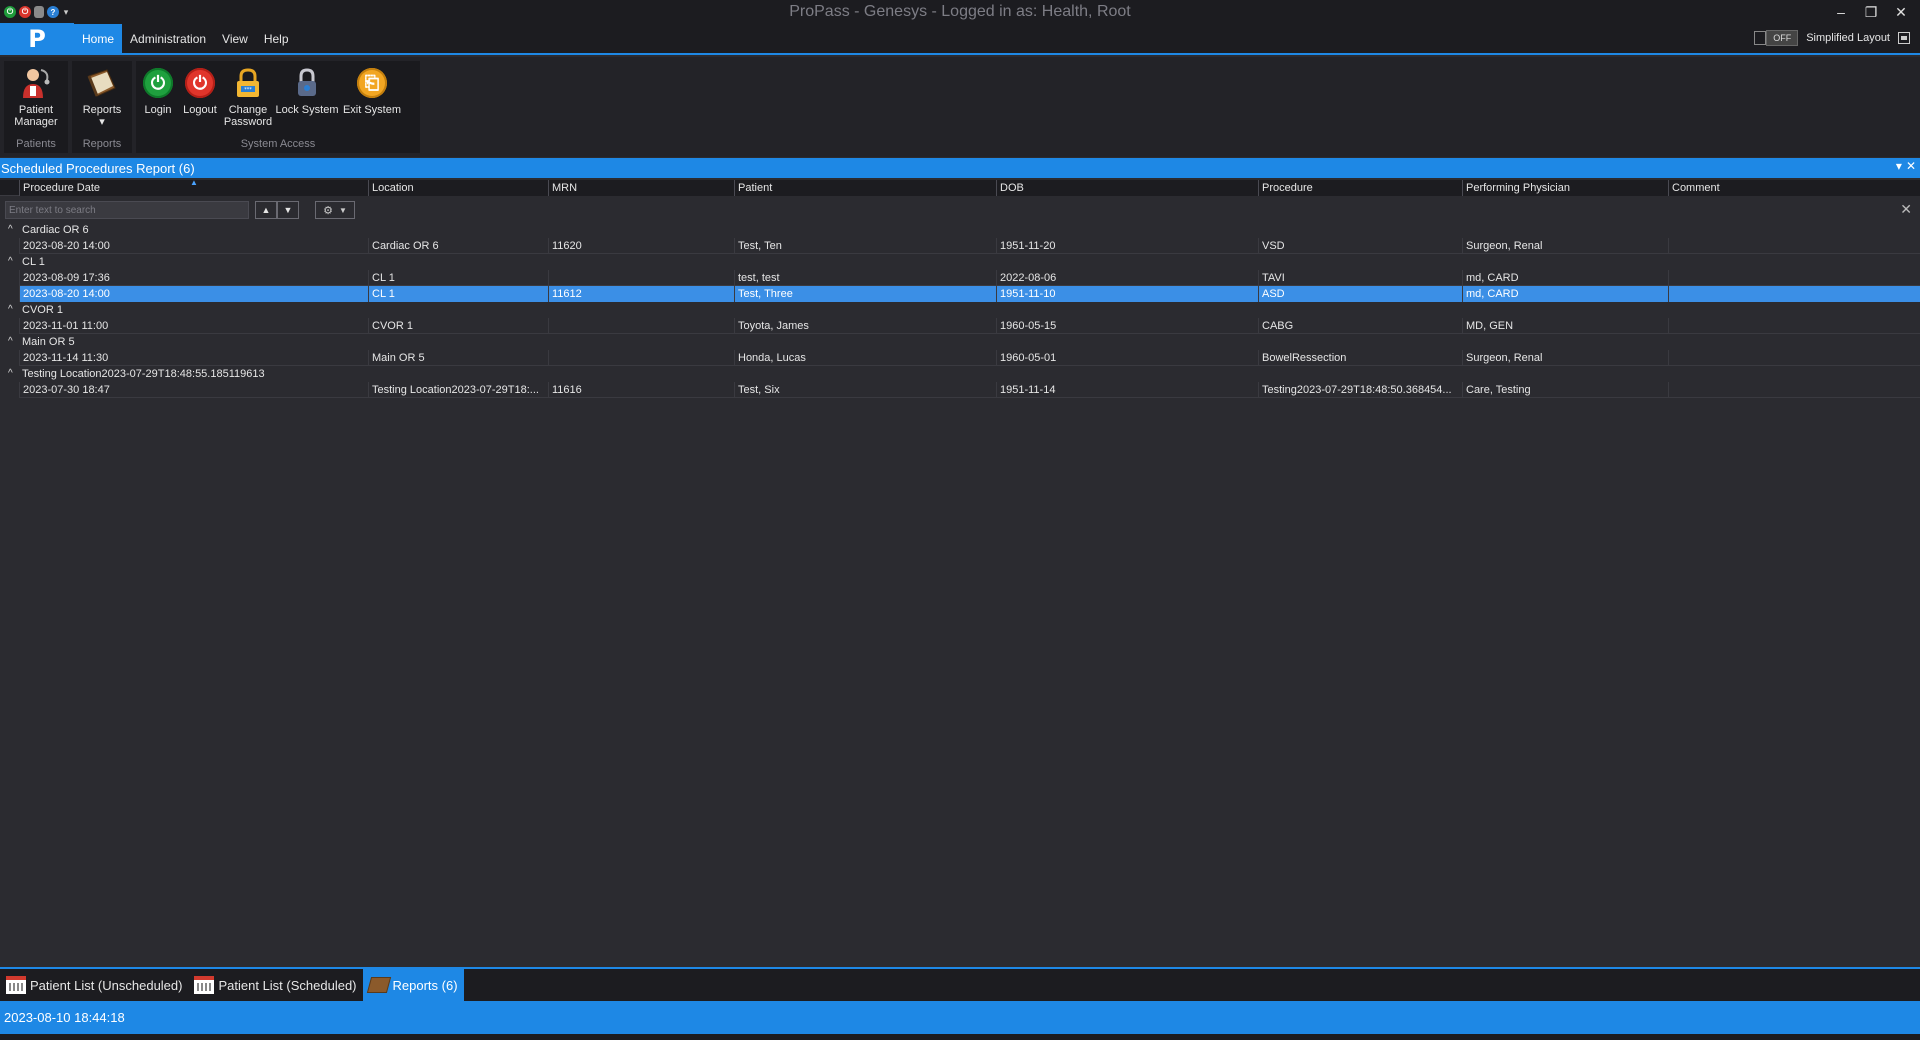  What do you see at coordinates (193, 326) in the screenshot?
I see `cell-procedure-date: 2023-11-01 11:00` at bounding box center [193, 326].